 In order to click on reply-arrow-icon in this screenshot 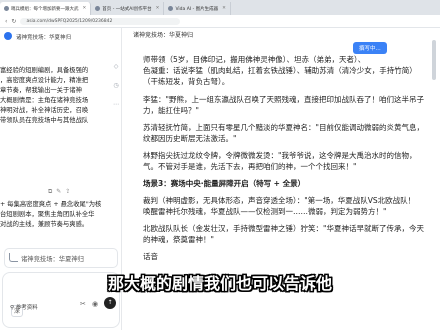, I will do `click(13, 257)`.